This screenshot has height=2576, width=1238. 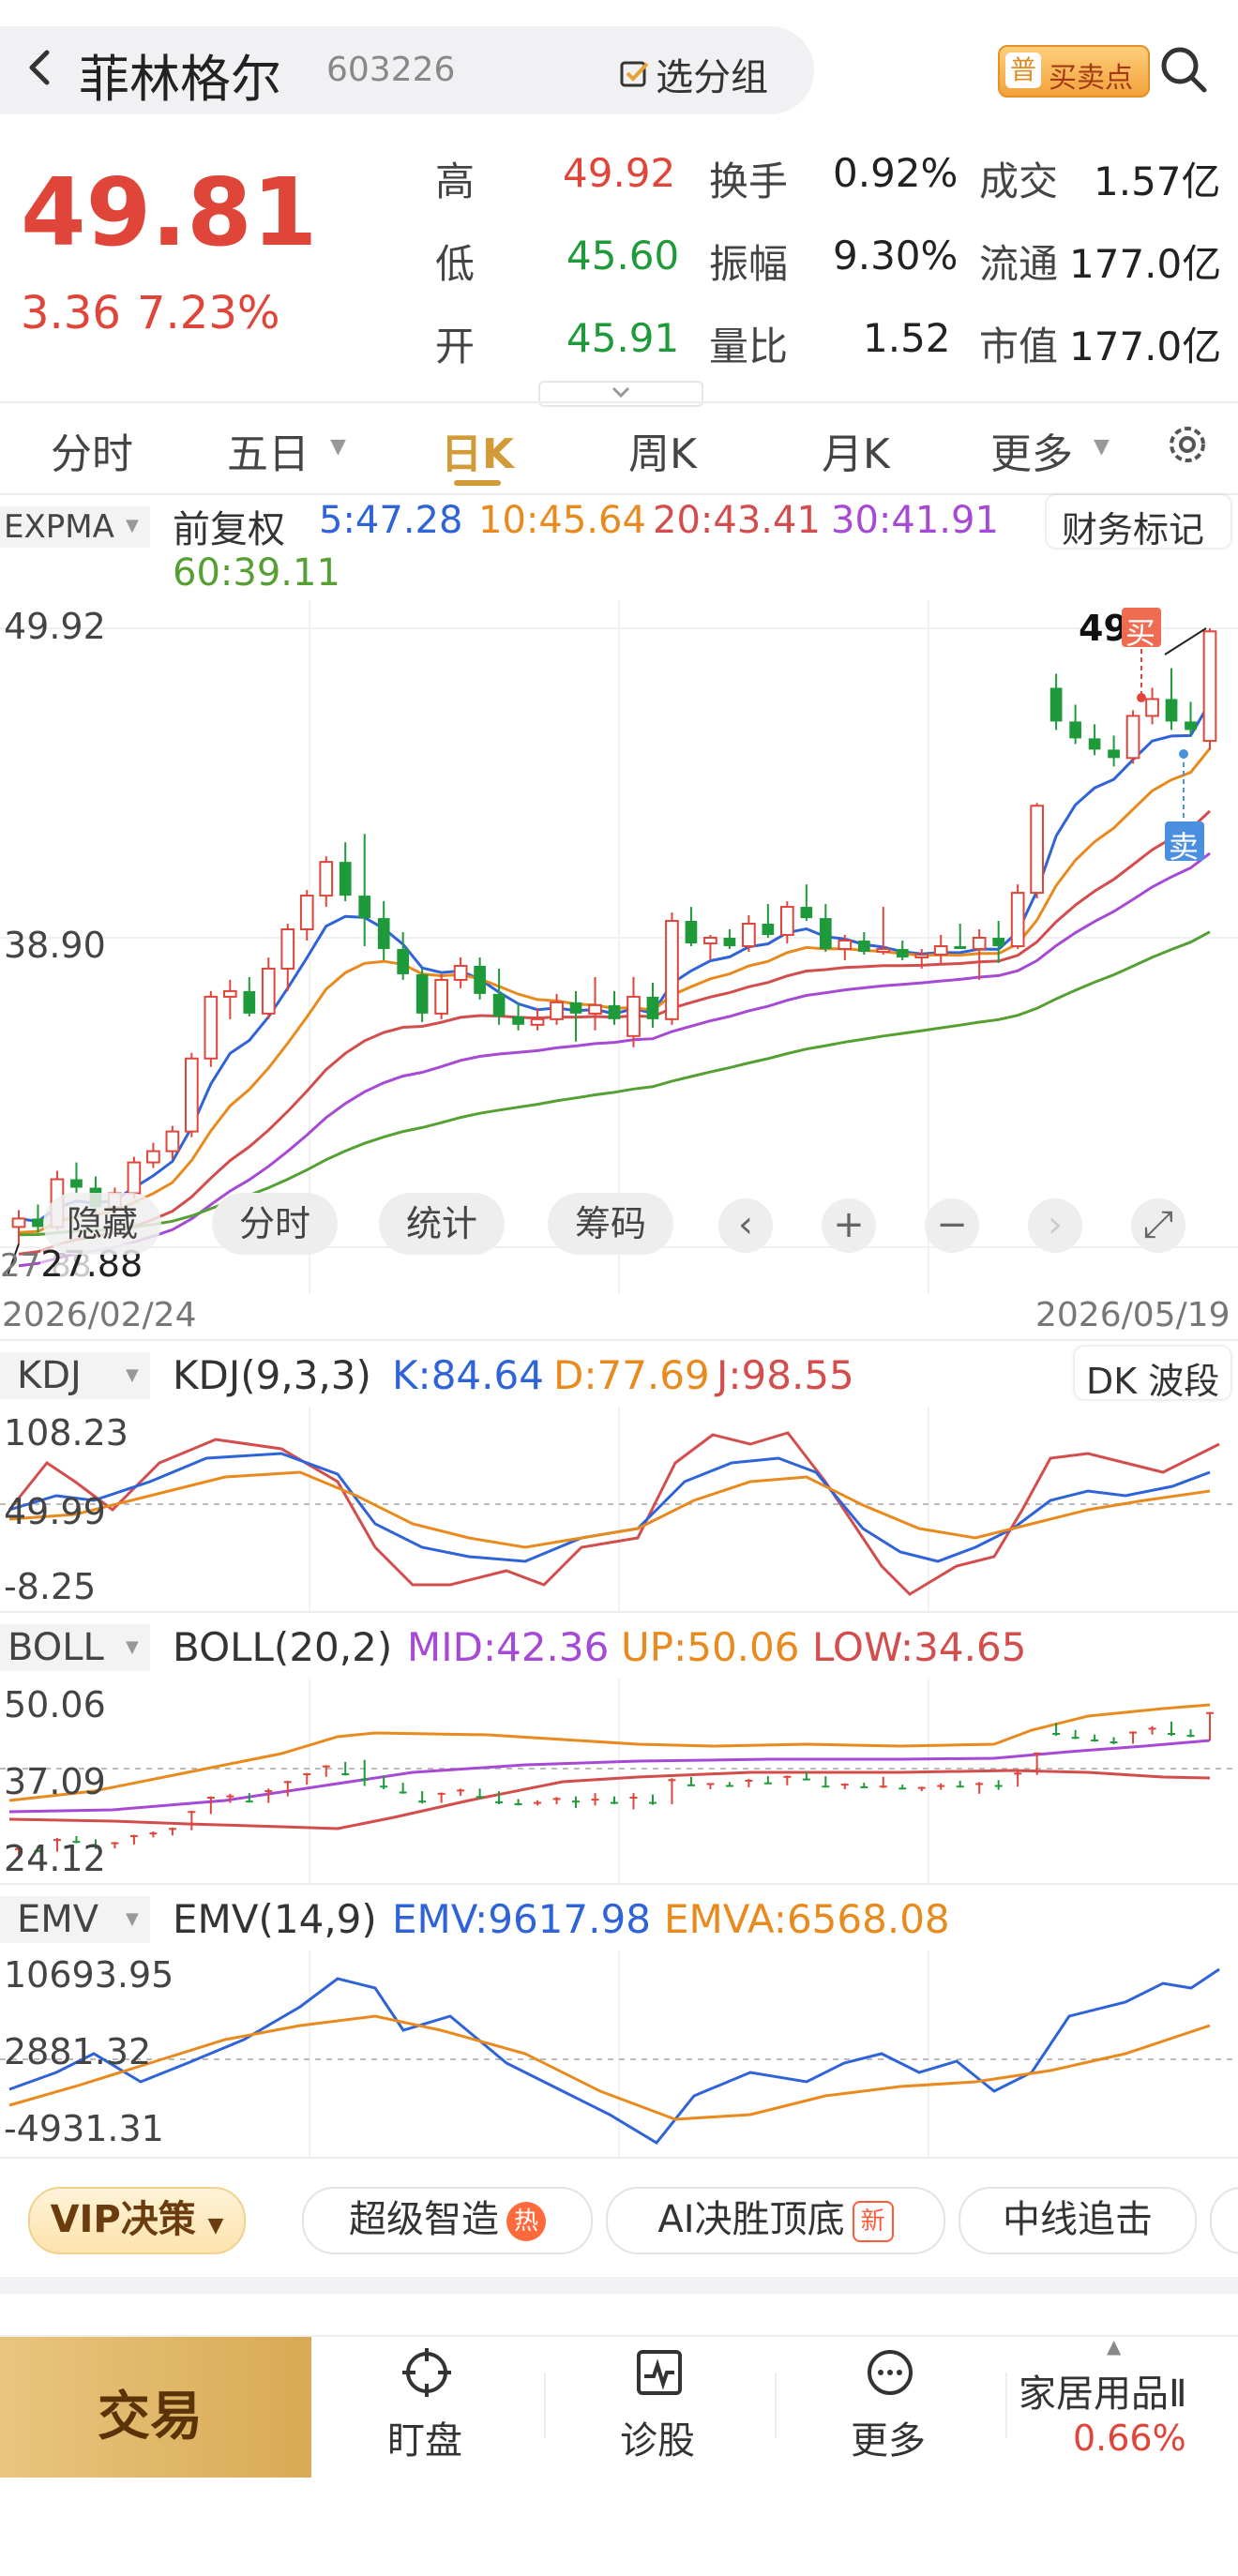 I want to click on tab-more: 更多, so click(x=1031, y=450).